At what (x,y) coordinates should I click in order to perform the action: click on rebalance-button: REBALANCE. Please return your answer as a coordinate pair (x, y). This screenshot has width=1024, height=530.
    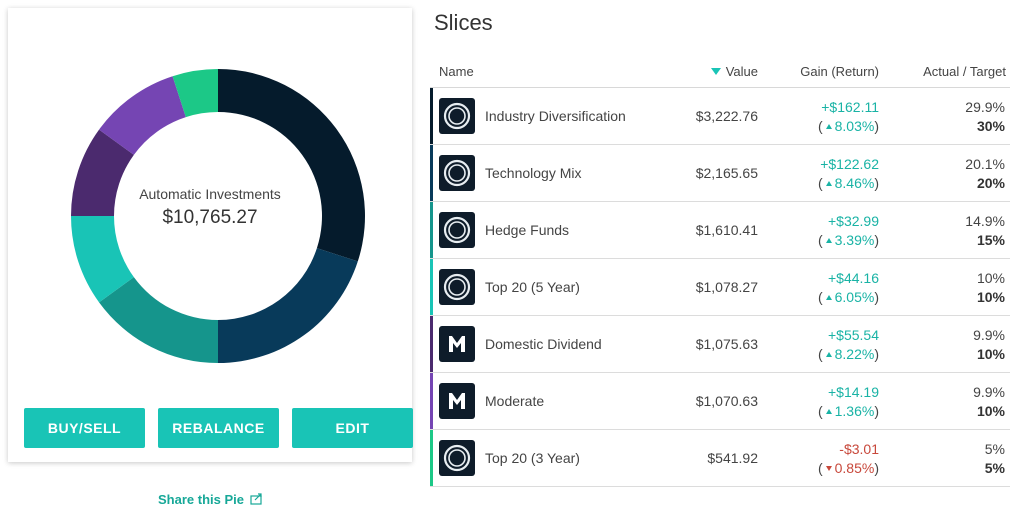
    Looking at the image, I should click on (218, 428).